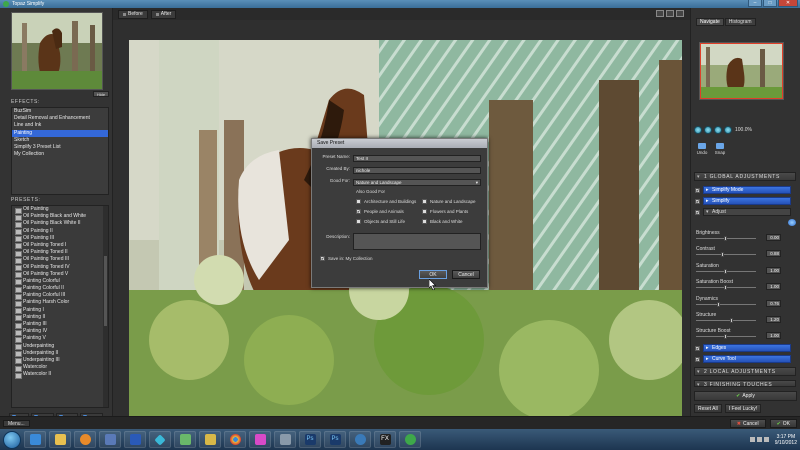  I want to click on simplify-section: Simplify, so click(747, 201).